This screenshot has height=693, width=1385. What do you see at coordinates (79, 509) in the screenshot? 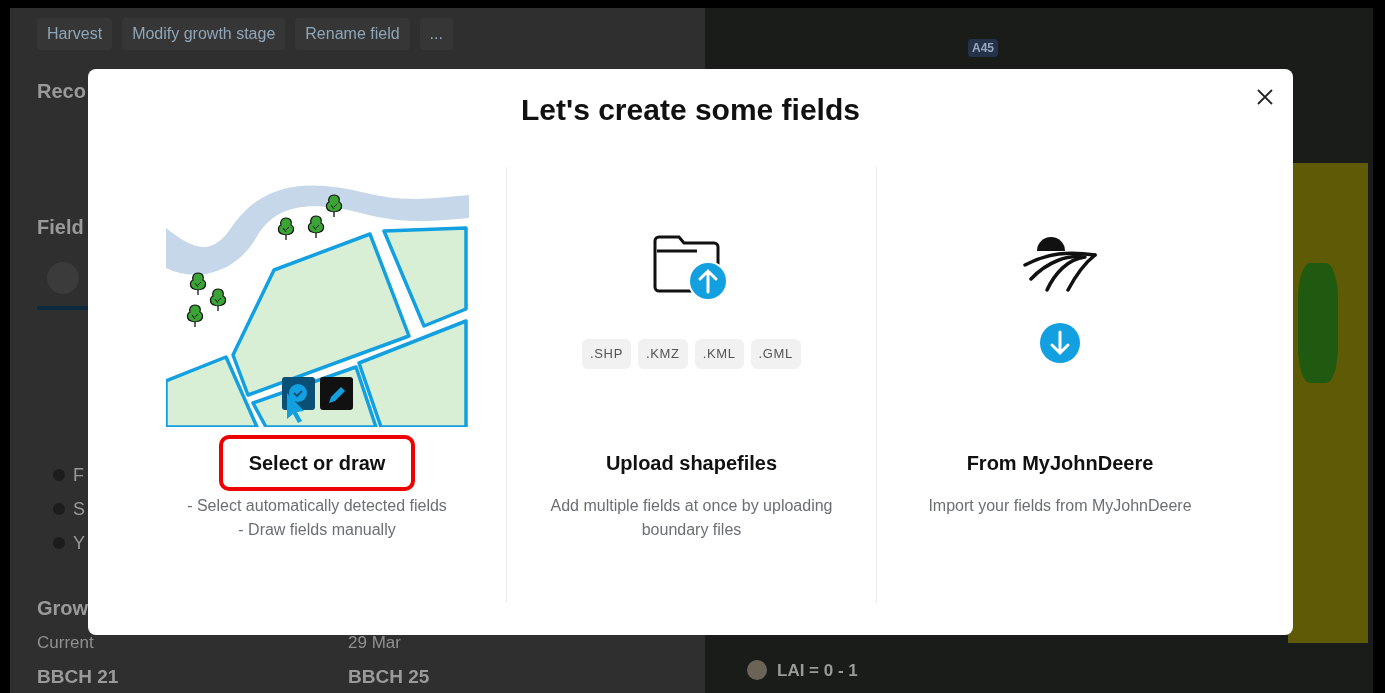
I see `list-item-text: S` at bounding box center [79, 509].